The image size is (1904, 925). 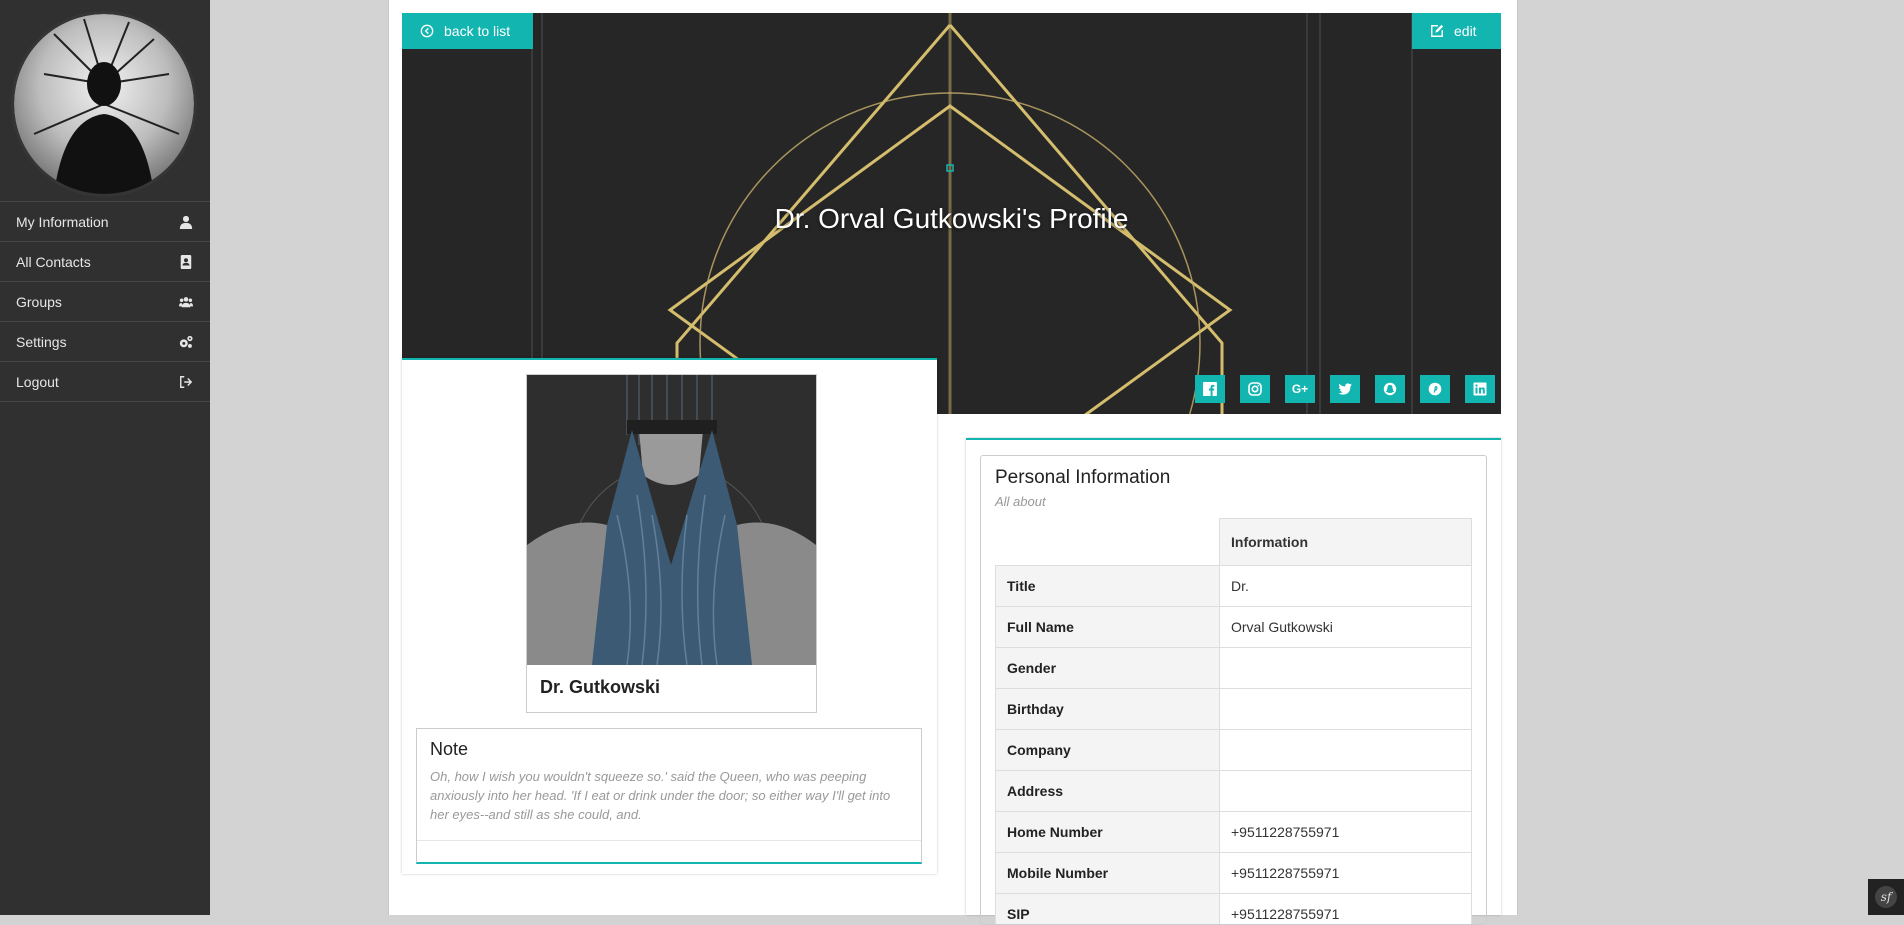 I want to click on table-row: Home Number +9511228755971, so click(x=1234, y=832).